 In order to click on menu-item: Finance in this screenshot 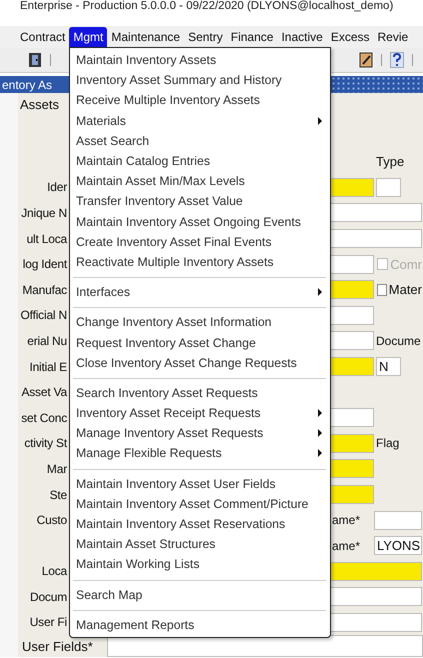, I will do `click(252, 37)`.